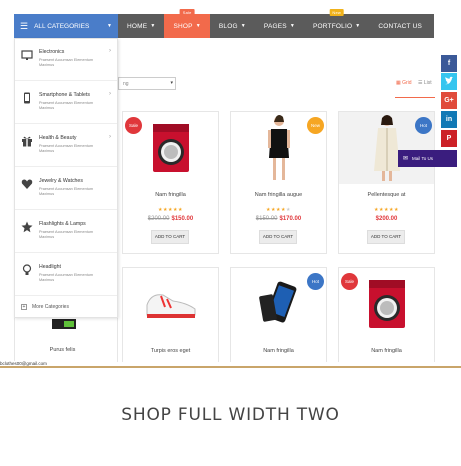  I want to click on pinterest-icon: P, so click(449, 138).